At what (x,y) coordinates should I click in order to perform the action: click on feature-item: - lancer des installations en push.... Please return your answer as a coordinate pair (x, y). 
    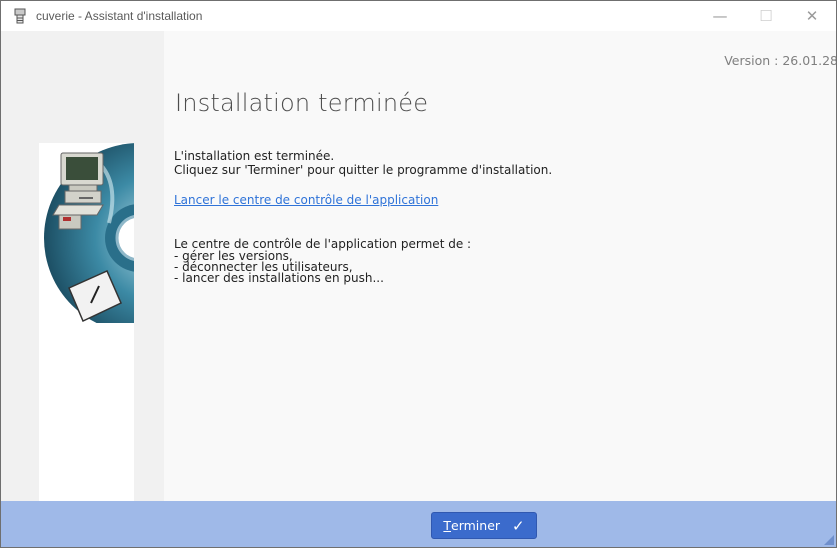
    Looking at the image, I should click on (279, 278).